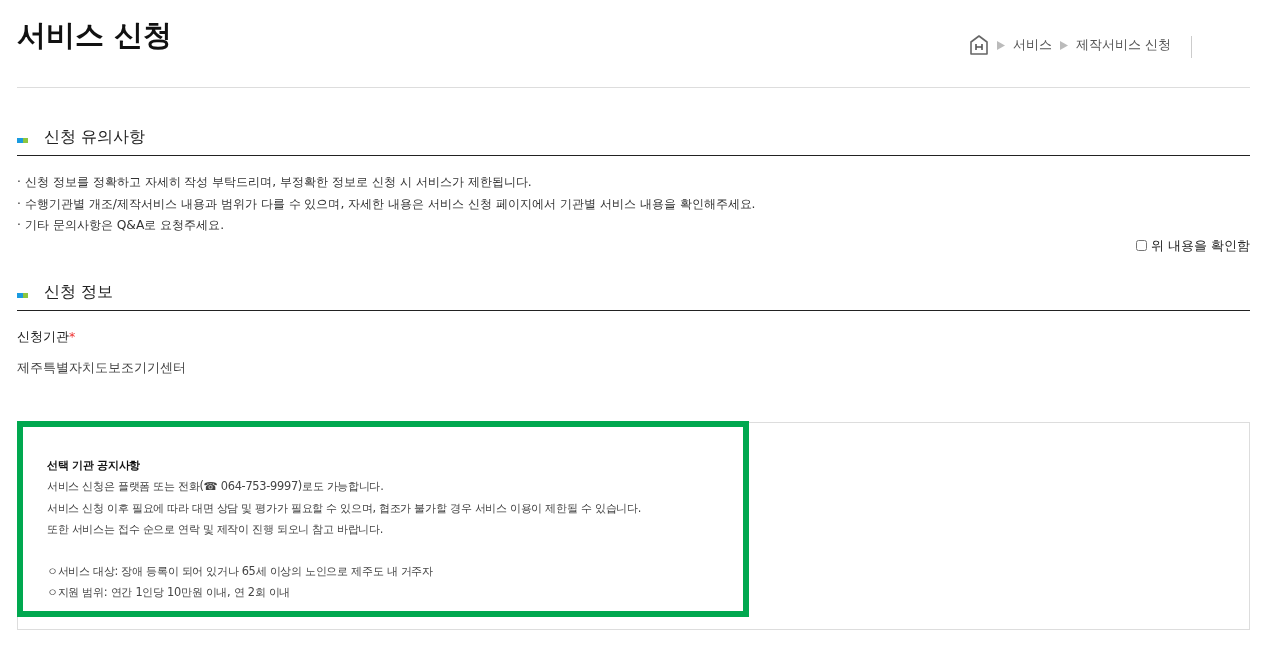 The width and height of the screenshot is (1268, 666). What do you see at coordinates (345, 508) in the screenshot?
I see `notice-text: 서비스 신청 이후 필요에 따라 대면 상담 및 평가가 필요할 수 있으며, 협조가 불가할 경우 서비스 이용이 제한될 수 있습니다.` at bounding box center [345, 508].